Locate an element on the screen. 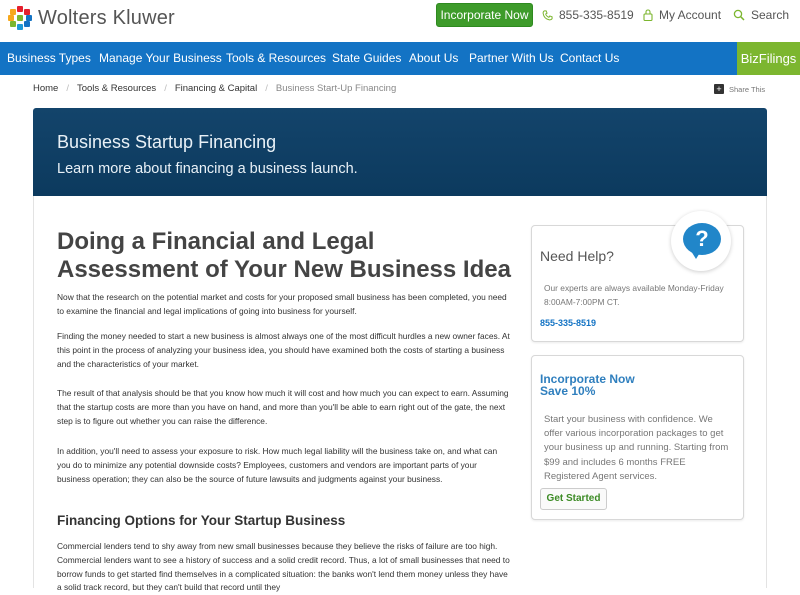 This screenshot has height=595, width=800. wolters-kluwer-logo: Wolters Kluwer is located at coordinates (91, 18).